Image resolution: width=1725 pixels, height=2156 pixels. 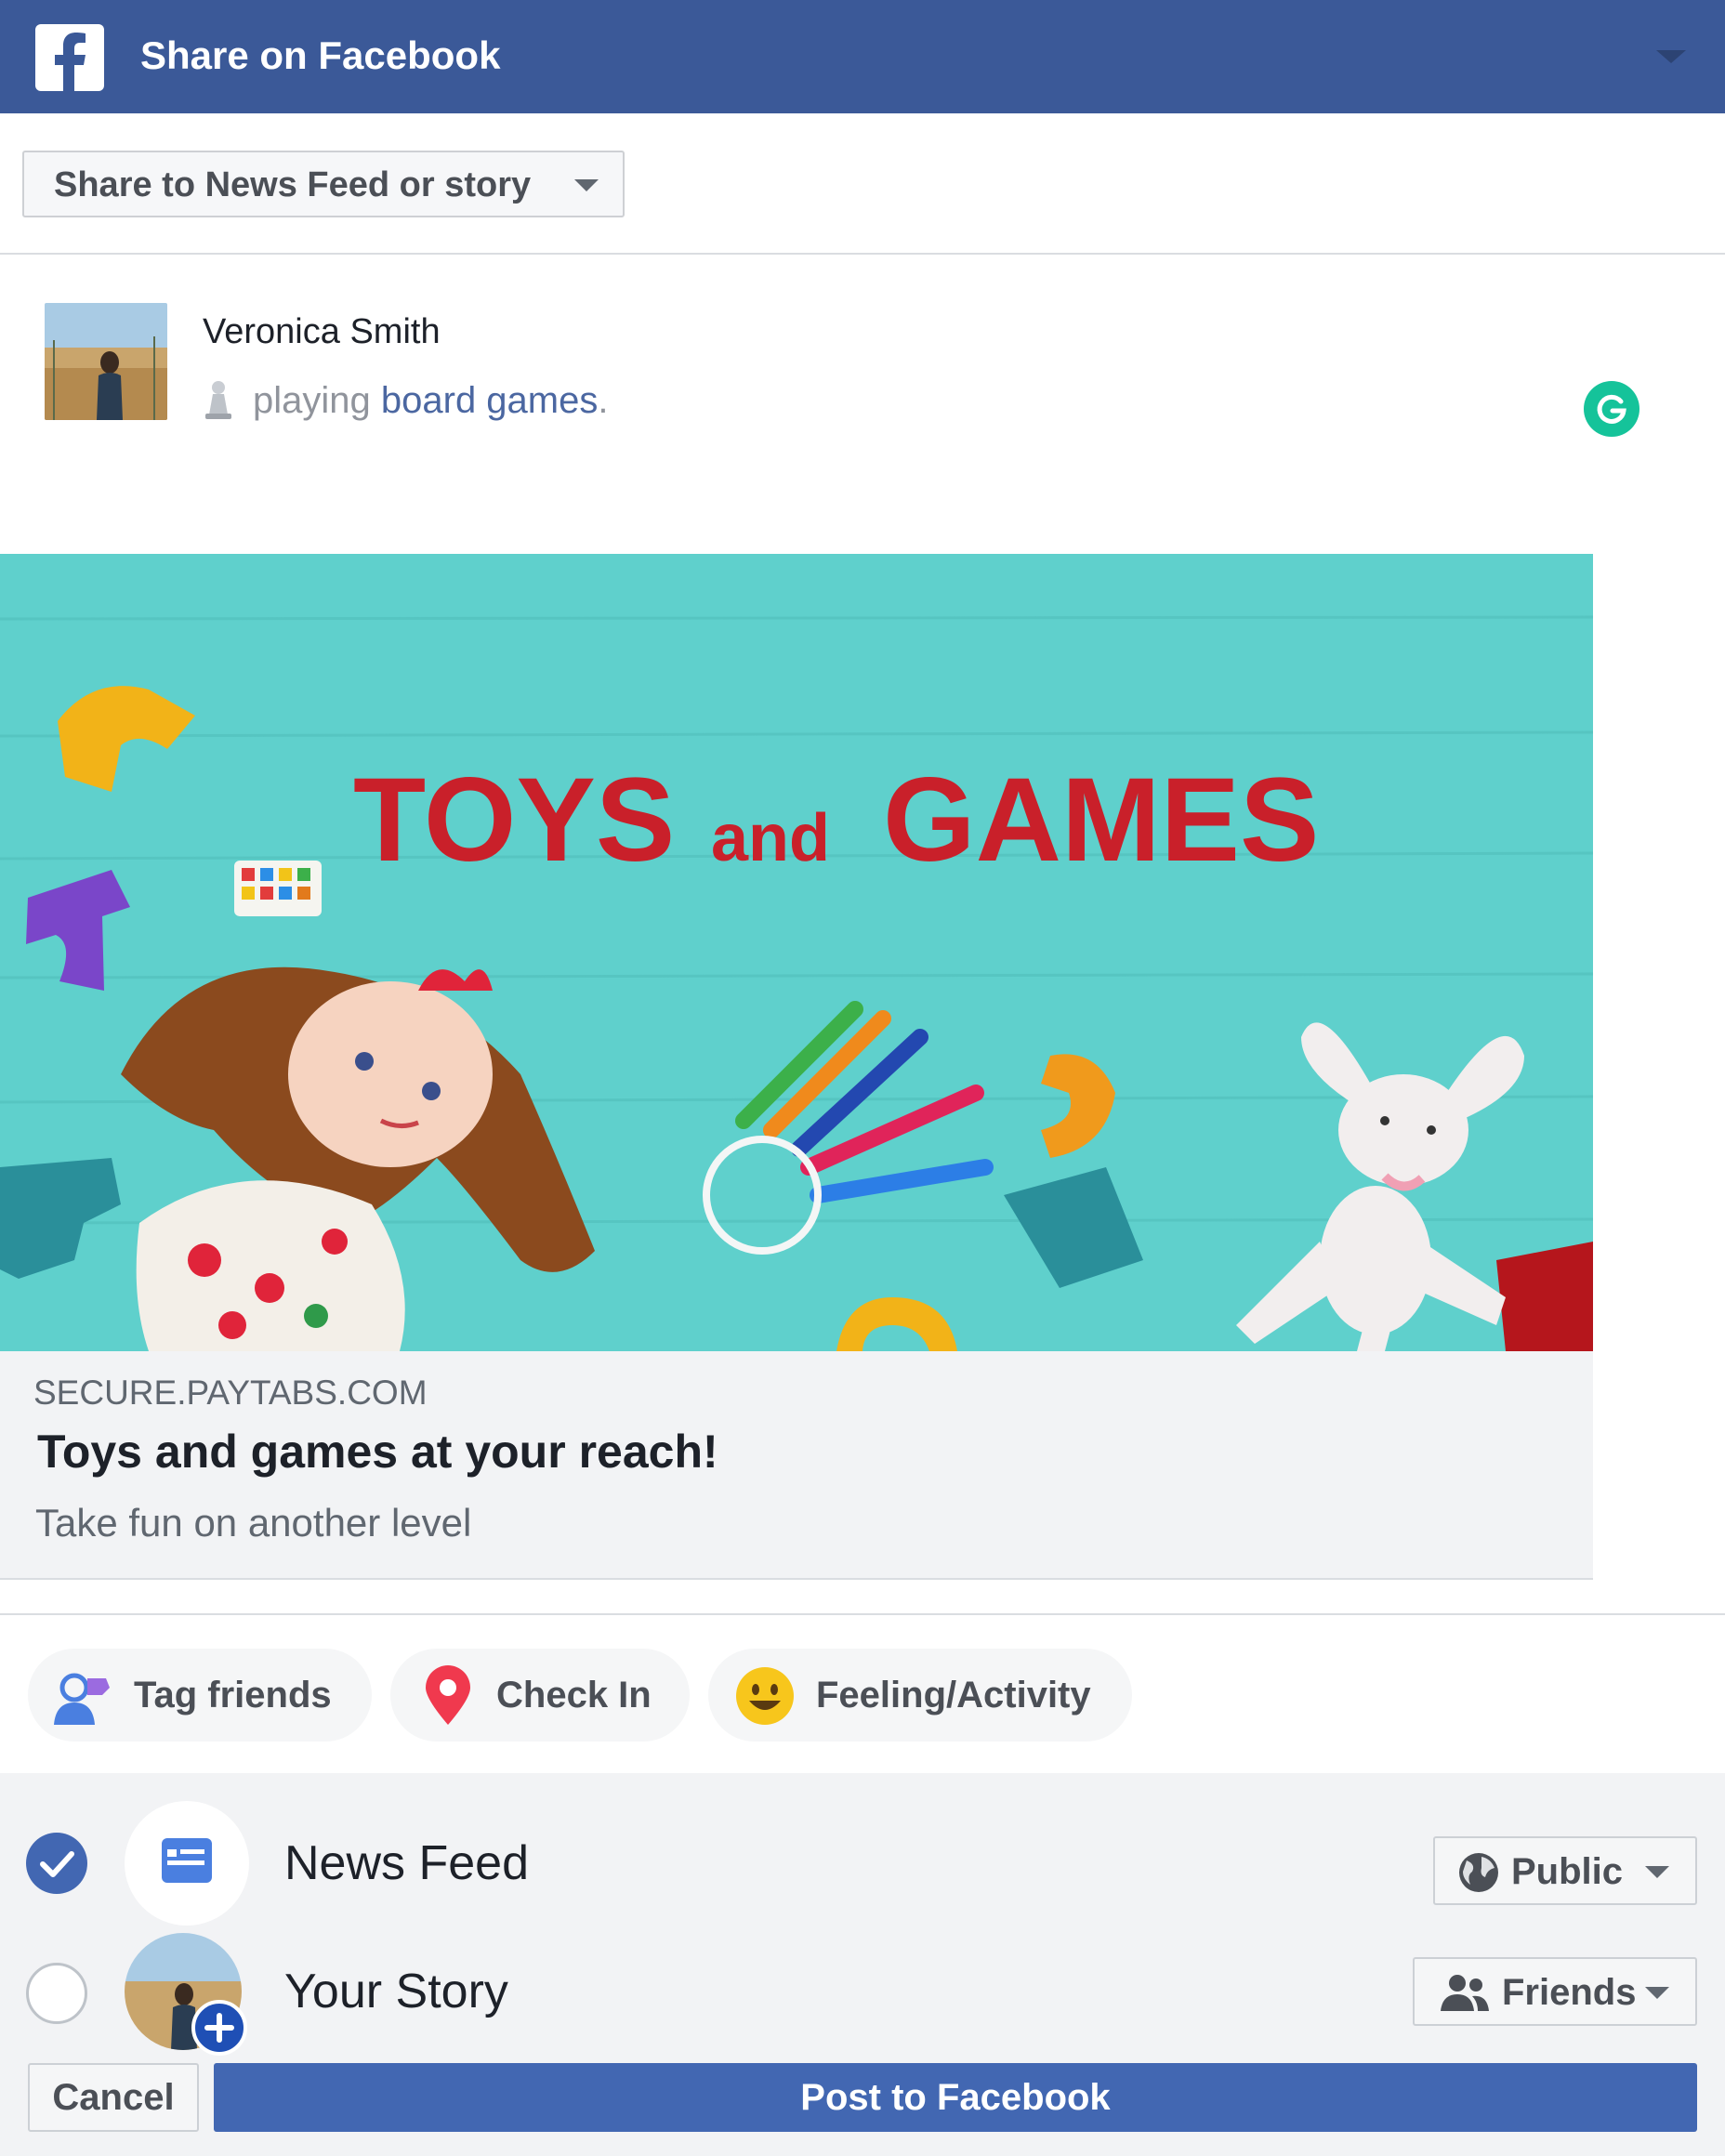 I want to click on check-in-button: Check In, so click(x=540, y=1696).